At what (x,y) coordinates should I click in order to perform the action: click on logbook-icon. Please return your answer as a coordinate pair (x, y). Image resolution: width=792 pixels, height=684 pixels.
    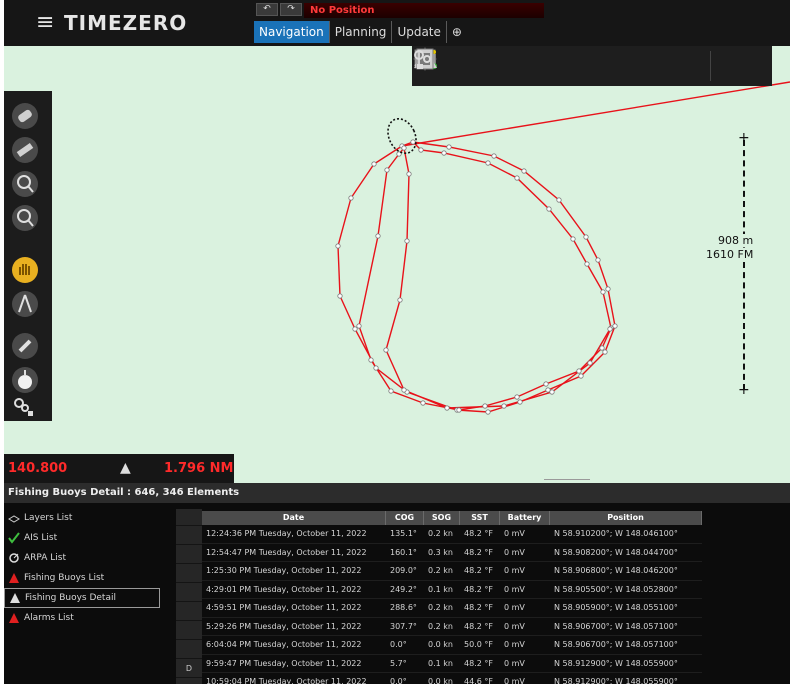
    Looking at the image, I should click on (451, 66).